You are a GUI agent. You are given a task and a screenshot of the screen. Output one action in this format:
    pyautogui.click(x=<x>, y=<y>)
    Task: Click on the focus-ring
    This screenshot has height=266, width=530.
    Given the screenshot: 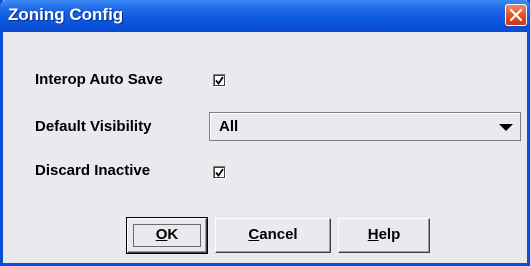 What is the action you would take?
    pyautogui.click(x=167, y=235)
    